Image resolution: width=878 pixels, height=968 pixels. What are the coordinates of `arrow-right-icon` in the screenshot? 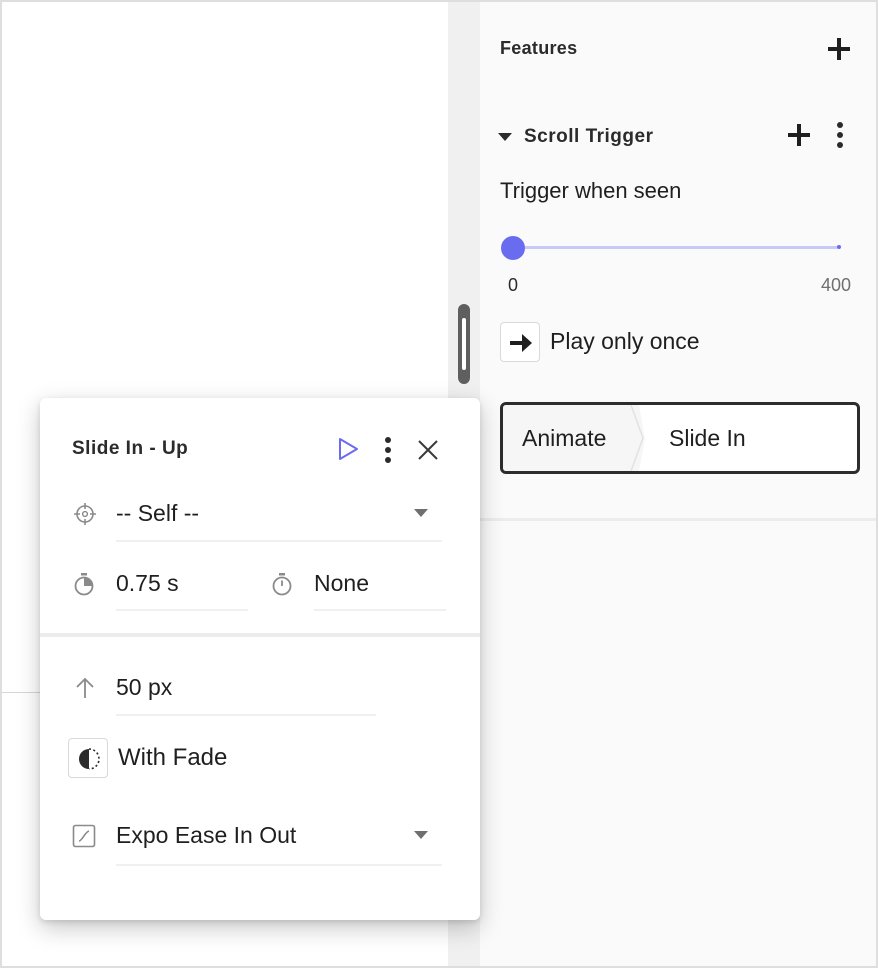 It's located at (521, 343).